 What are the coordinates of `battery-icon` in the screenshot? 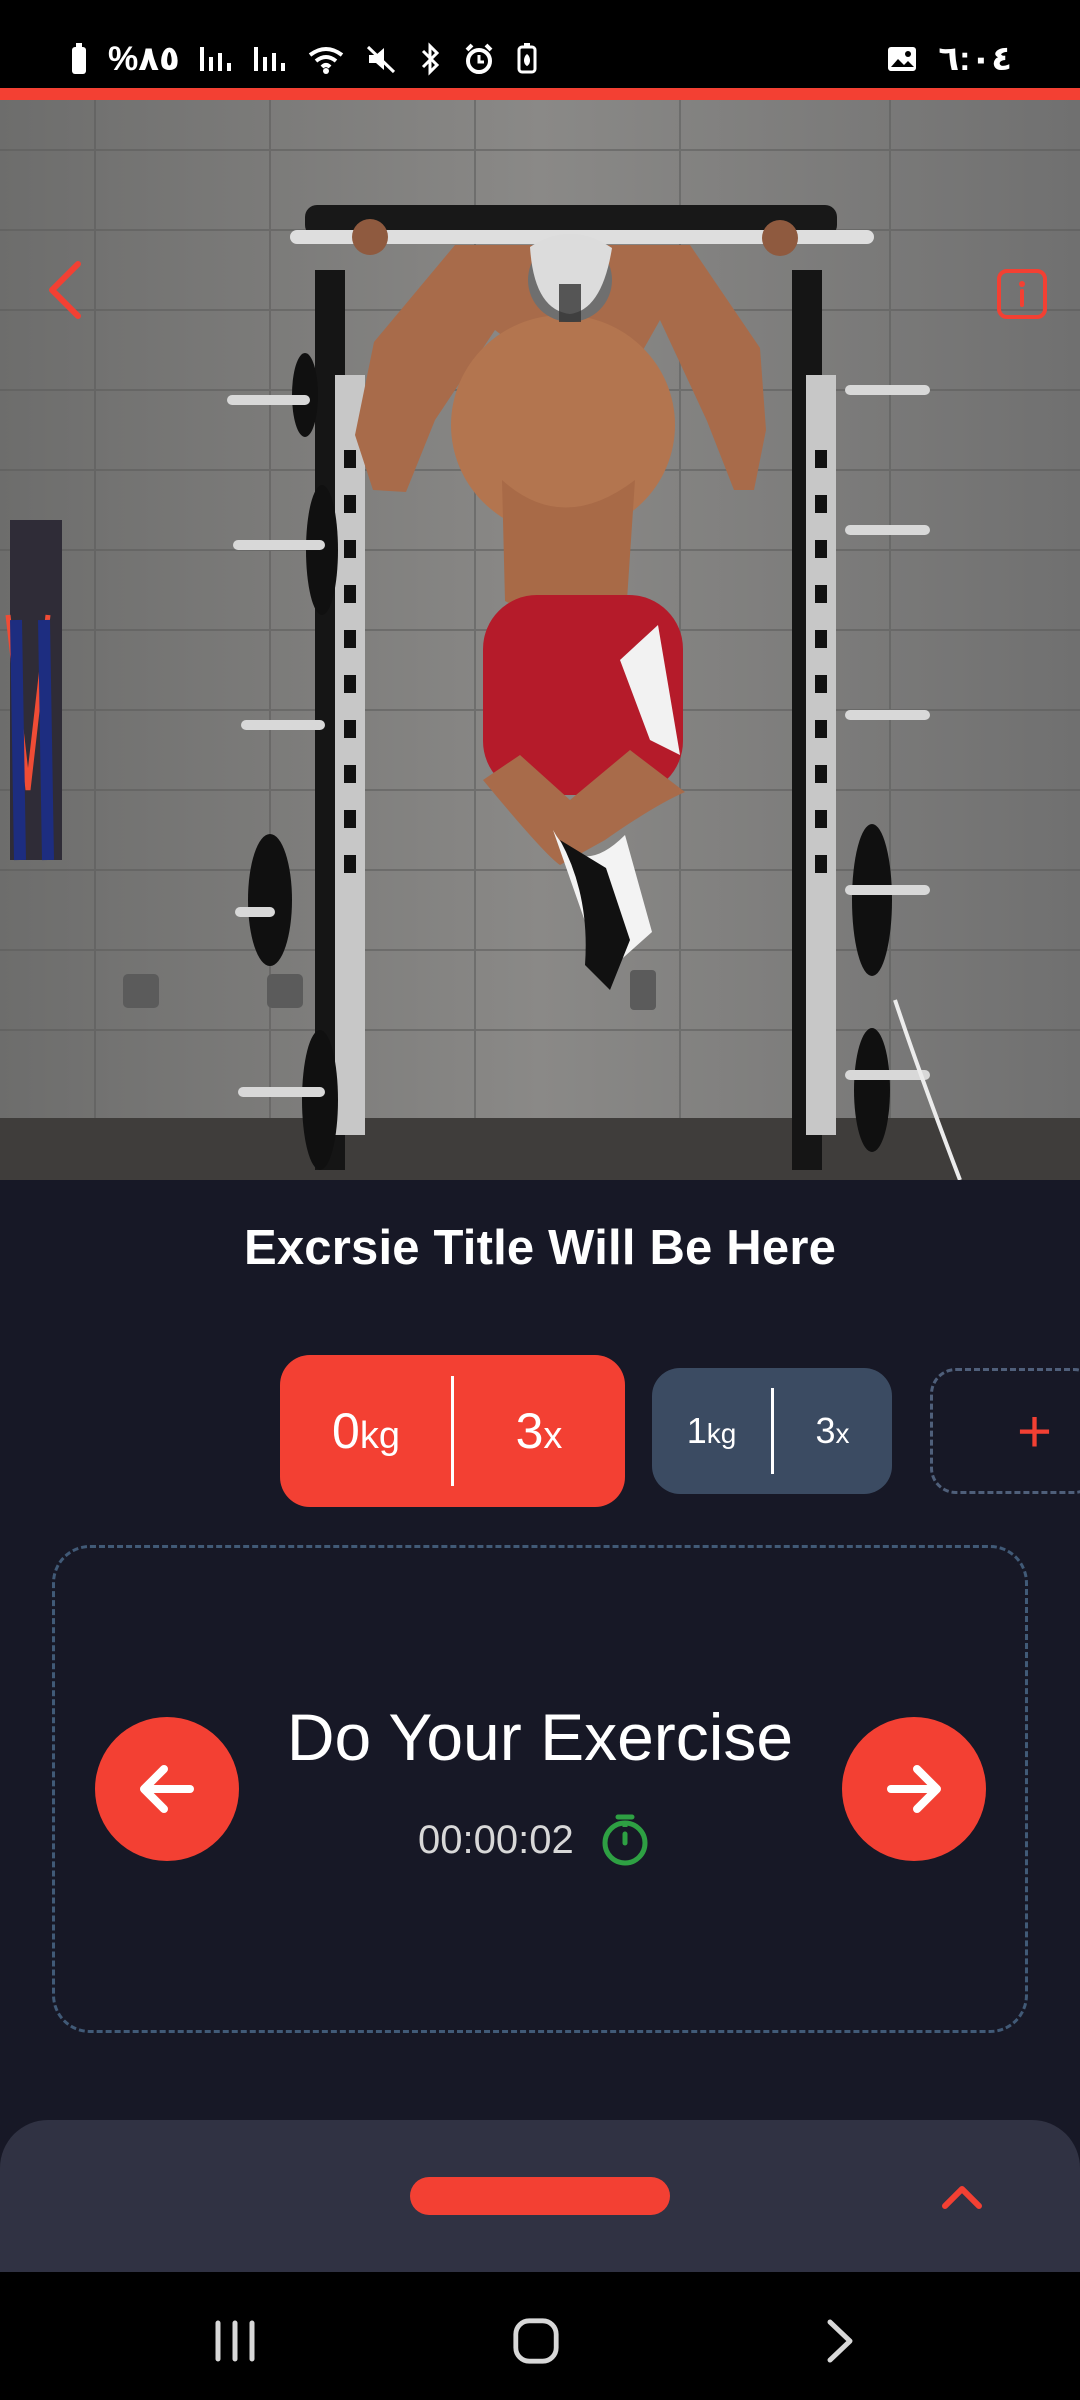 It's located at (79, 58).